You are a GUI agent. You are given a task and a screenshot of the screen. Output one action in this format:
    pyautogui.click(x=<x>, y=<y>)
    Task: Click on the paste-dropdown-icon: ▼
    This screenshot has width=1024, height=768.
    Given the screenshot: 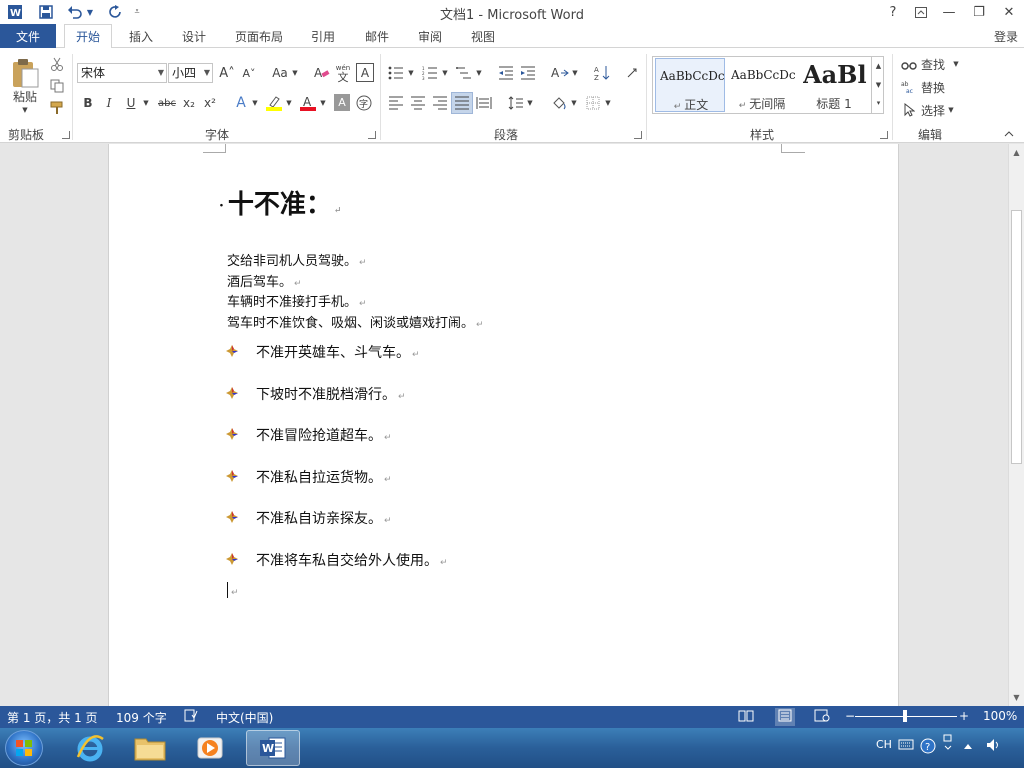 What is the action you would take?
    pyautogui.click(x=25, y=110)
    